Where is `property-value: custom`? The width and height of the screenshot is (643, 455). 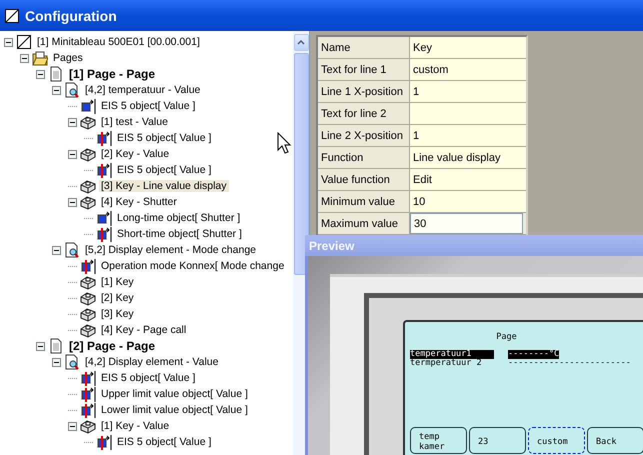
property-value: custom is located at coordinates (468, 69).